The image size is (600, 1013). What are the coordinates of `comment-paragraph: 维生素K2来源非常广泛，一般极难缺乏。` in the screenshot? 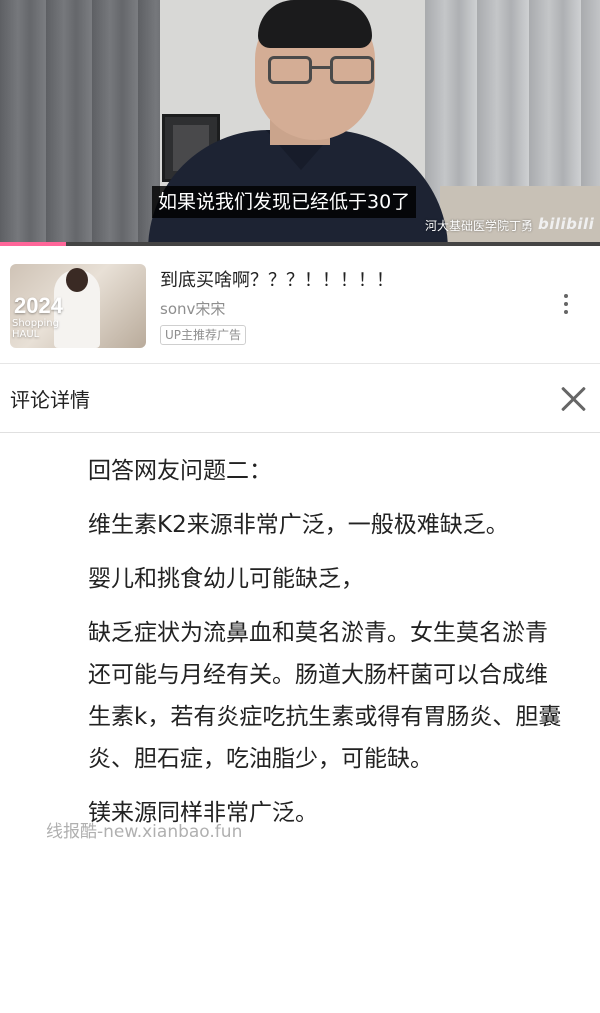 It's located at (298, 525).